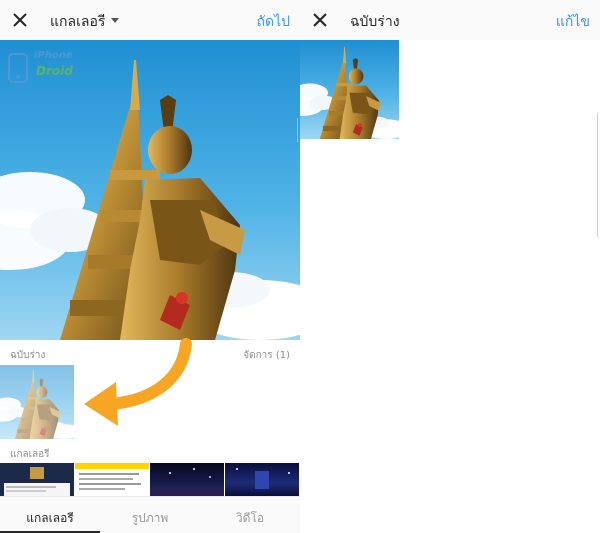  What do you see at coordinates (18, 68) in the screenshot?
I see `phone-logo-icon` at bounding box center [18, 68].